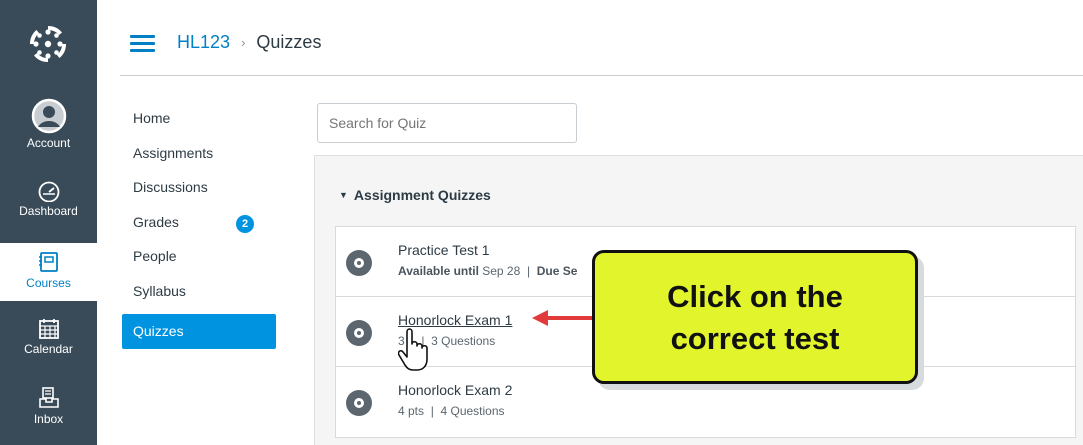  Describe the element at coordinates (156, 221) in the screenshot. I see `course-nav-grades-label: Grades` at that location.